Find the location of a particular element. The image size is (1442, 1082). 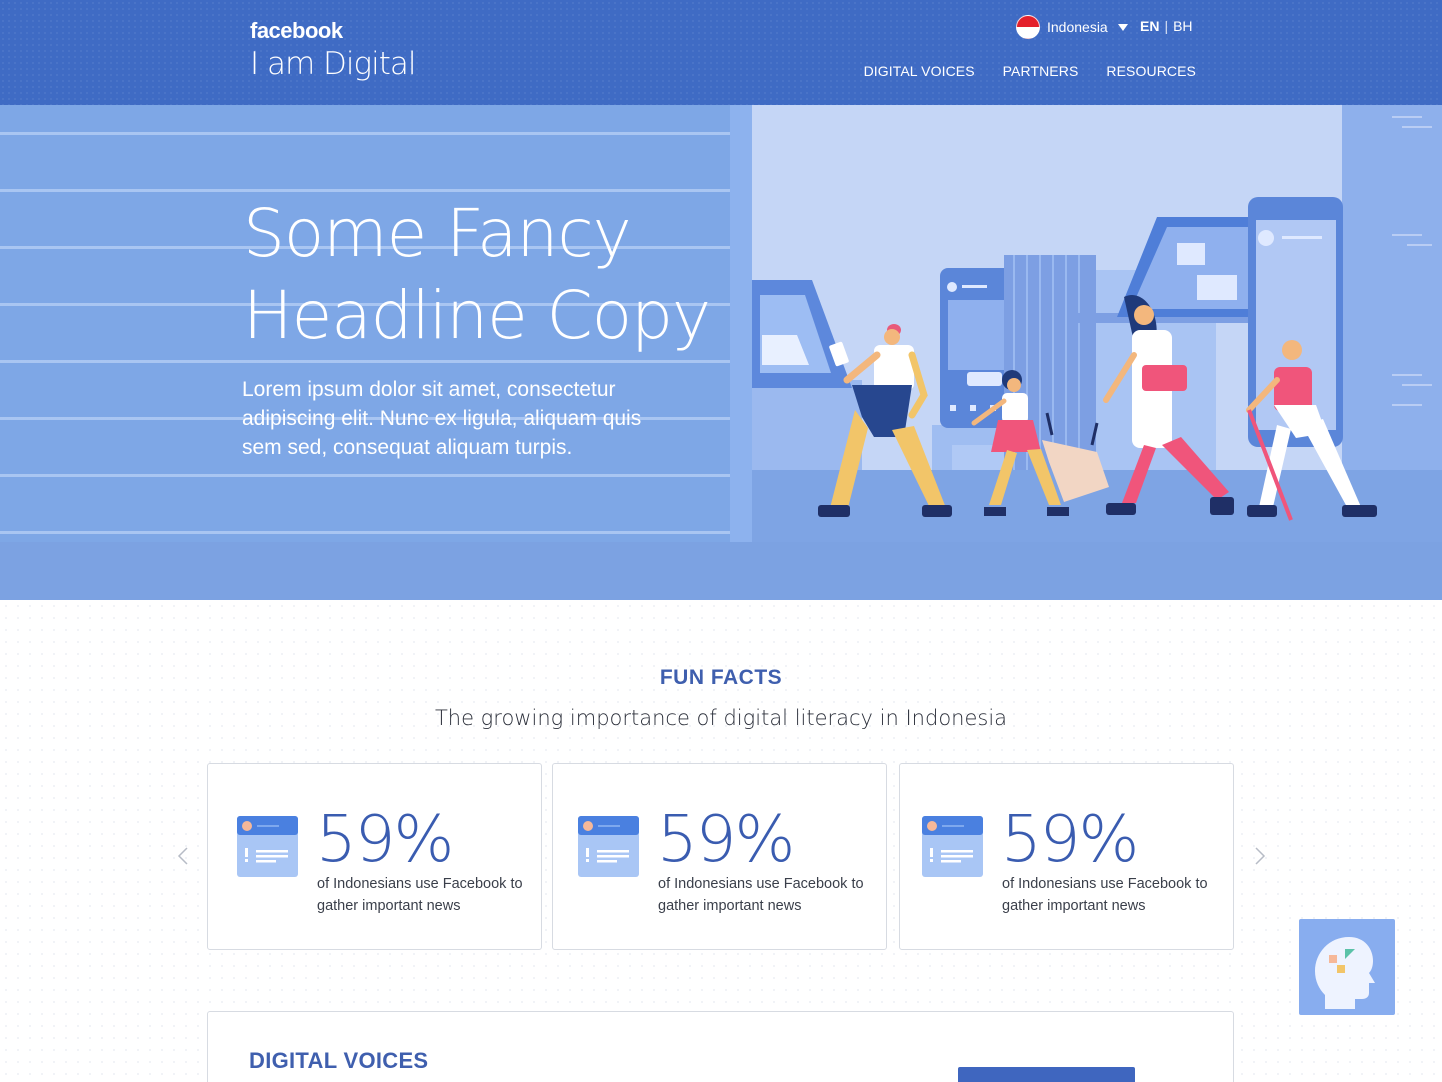

fun-facts-heading: FUN FACTS is located at coordinates (721, 677).